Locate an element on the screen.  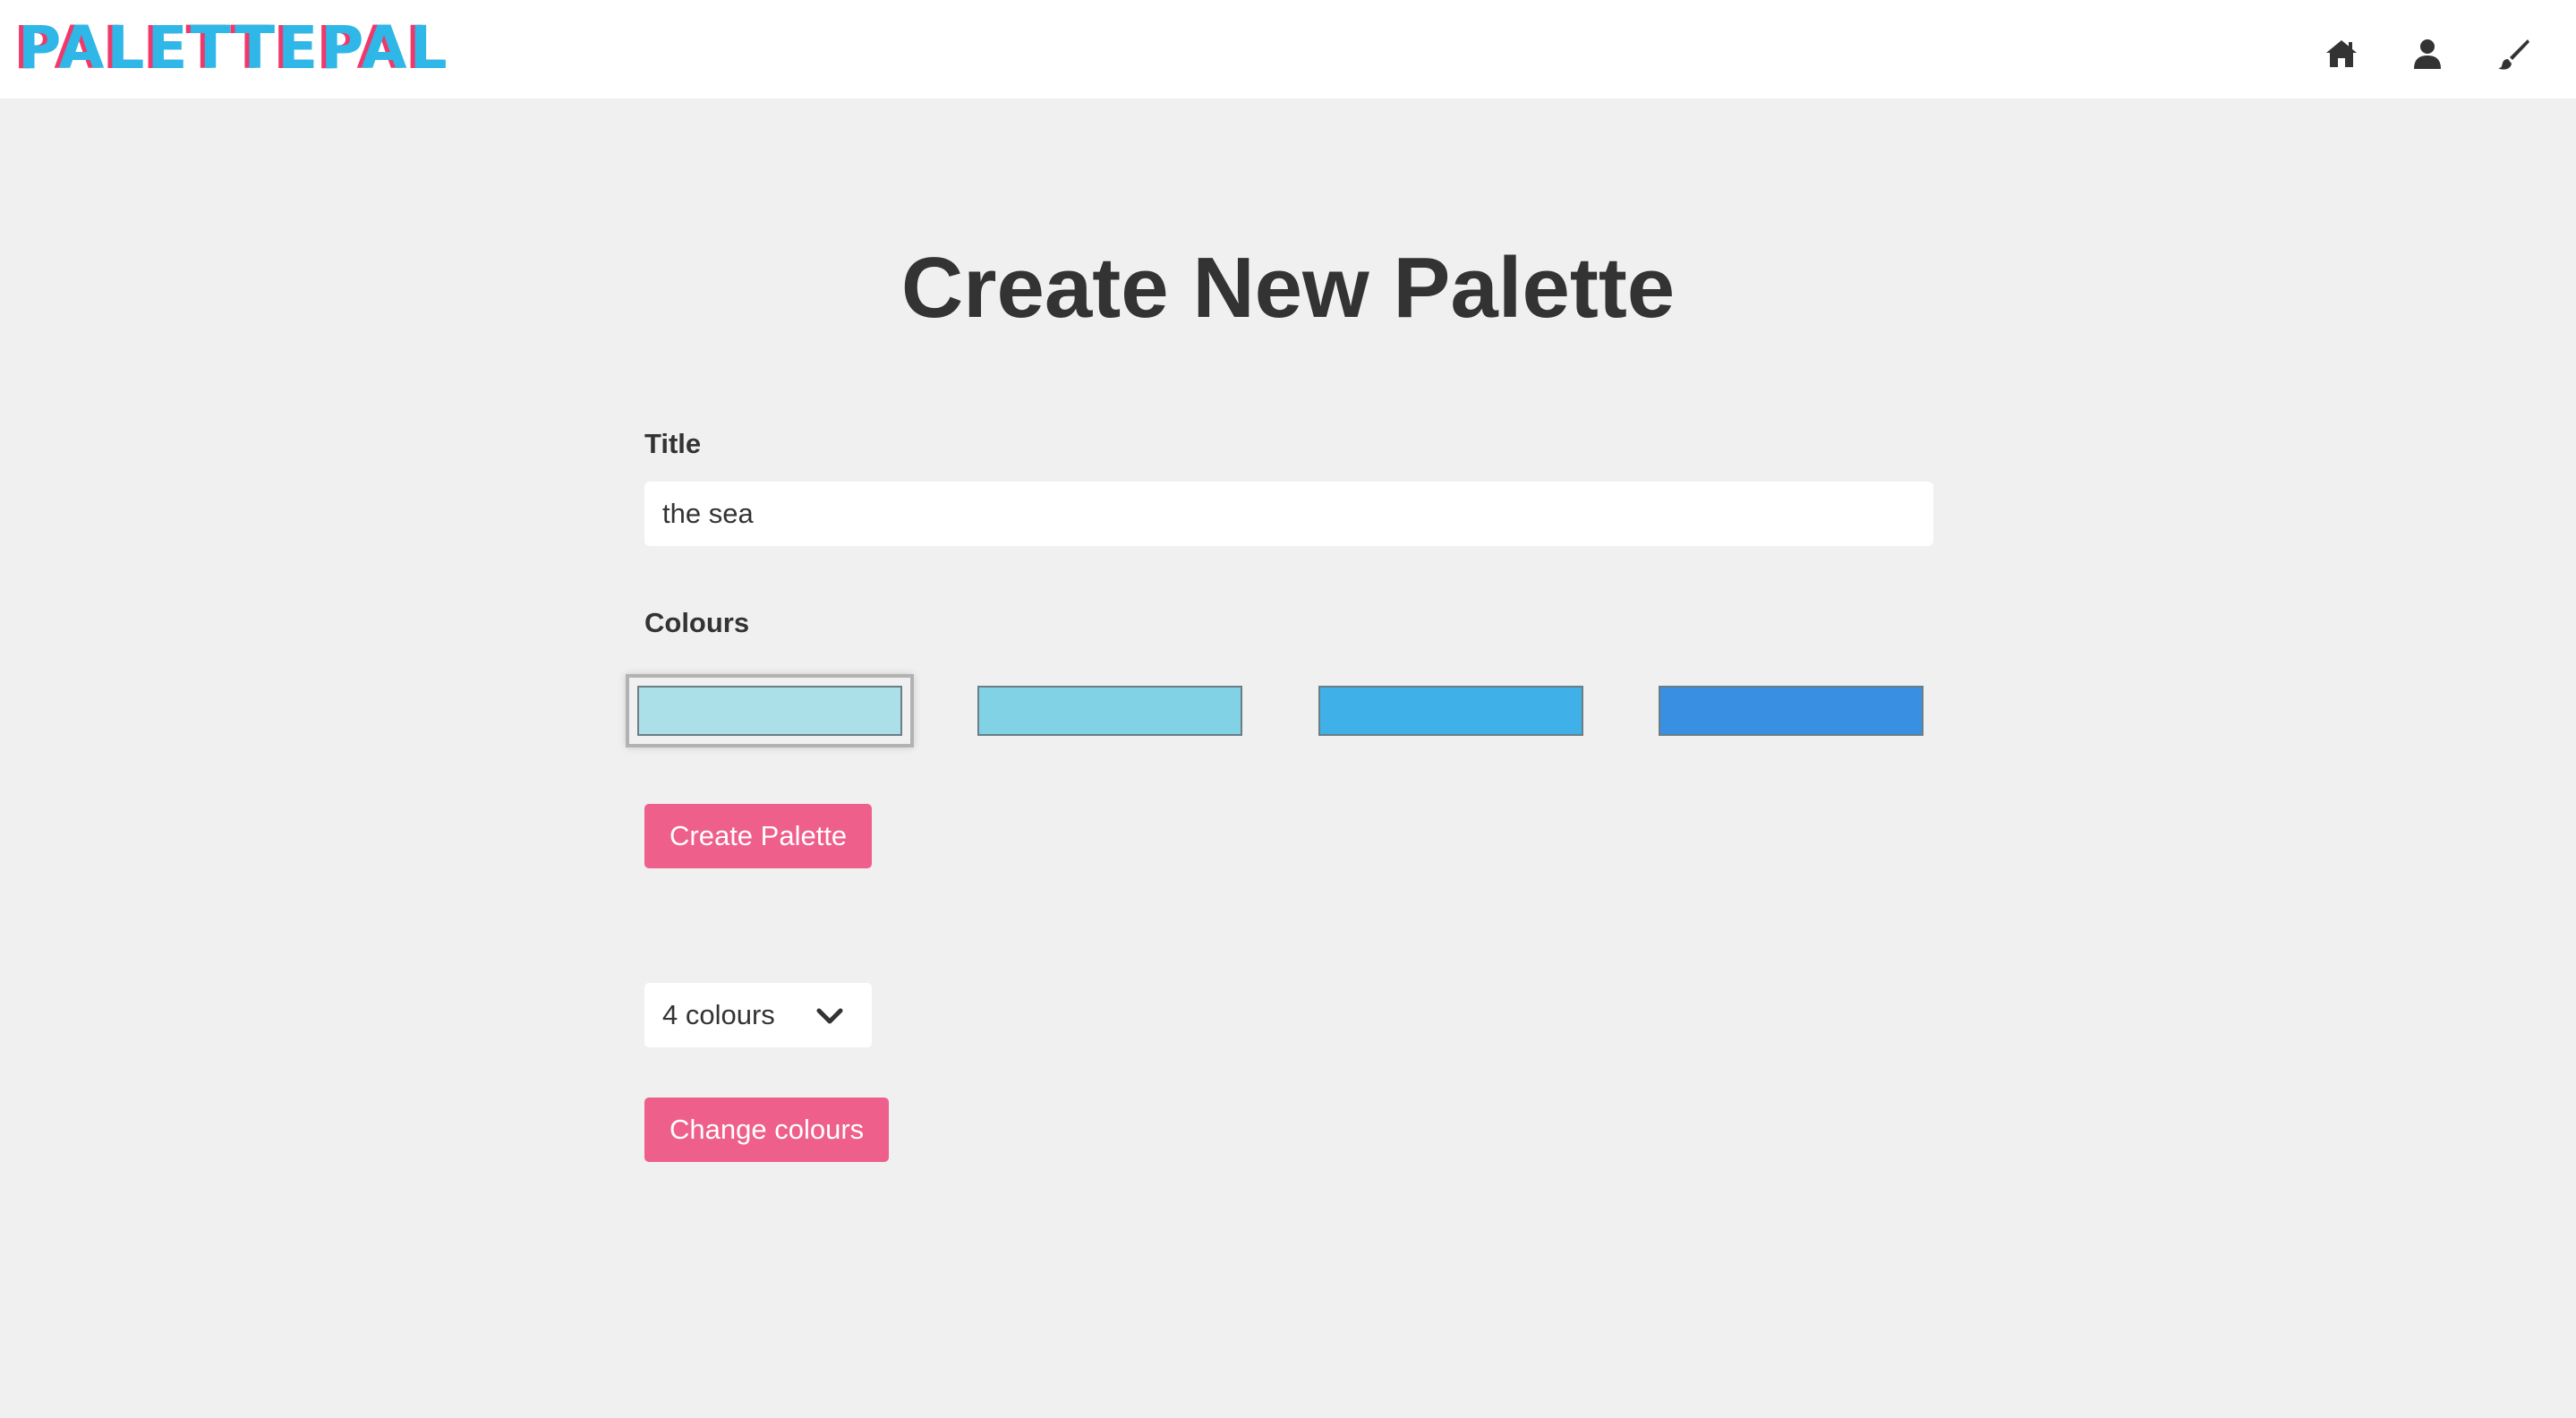
change-colours-button: Change colours is located at coordinates (767, 1130).